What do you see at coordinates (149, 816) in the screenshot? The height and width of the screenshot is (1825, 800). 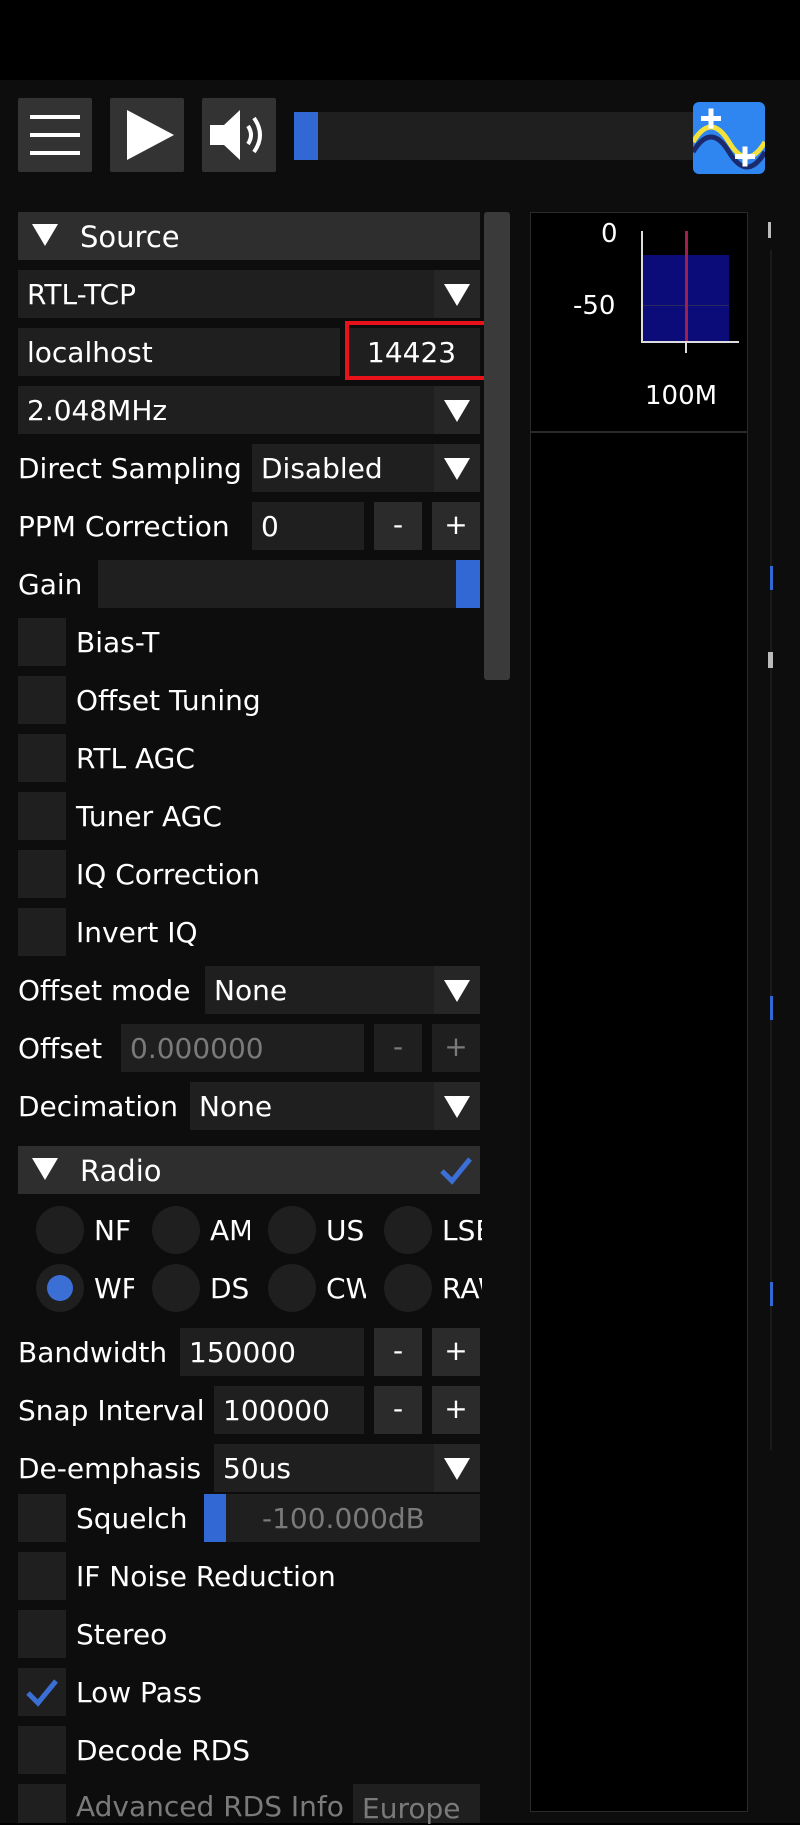 I see `checkbox-label: Tuner AGC` at bounding box center [149, 816].